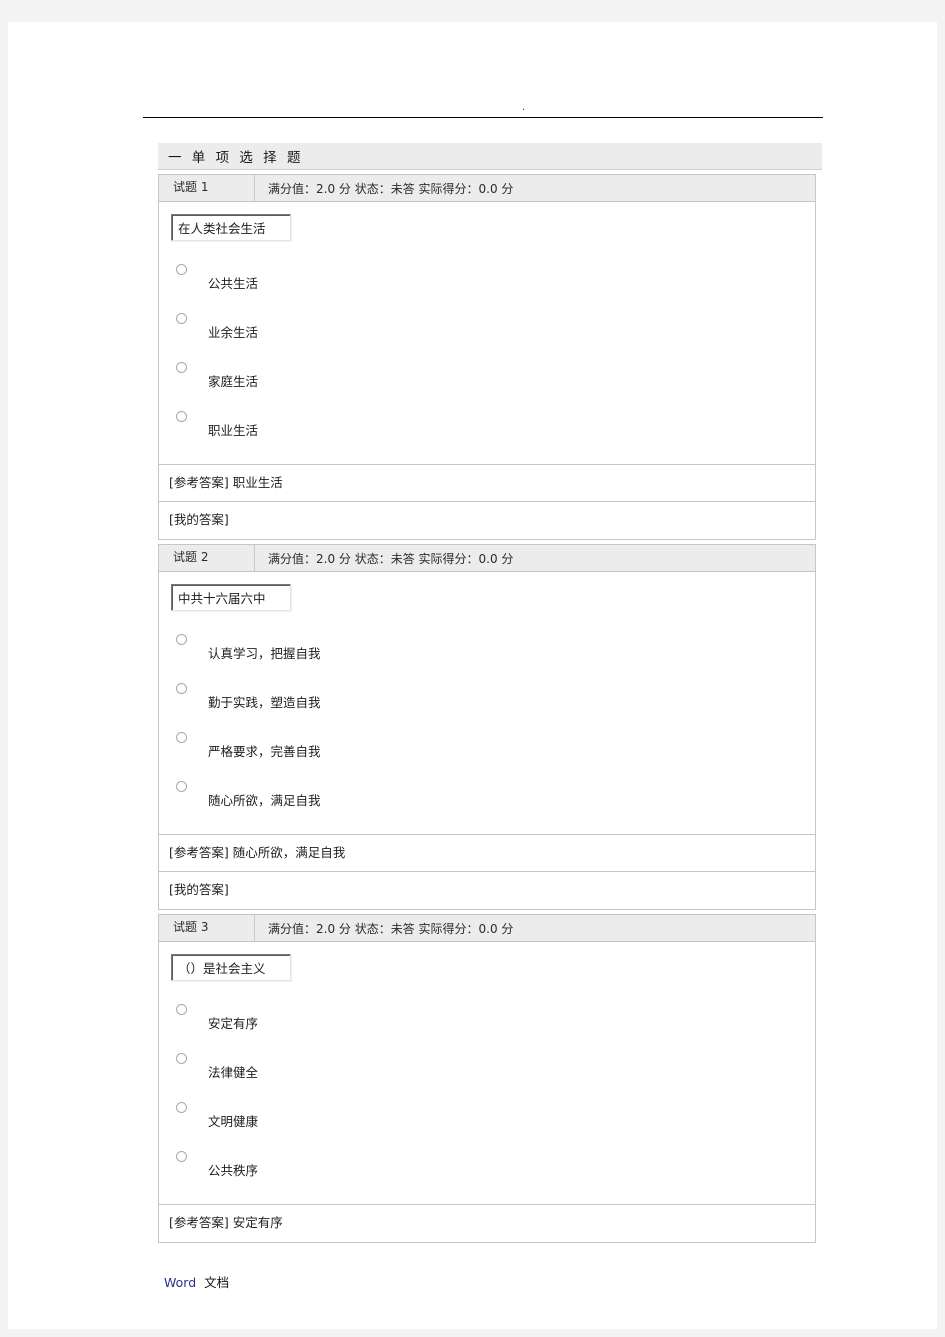 The width and height of the screenshot is (945, 1337). What do you see at coordinates (487, 429) in the screenshot?
I see `option-item: 职业生活` at bounding box center [487, 429].